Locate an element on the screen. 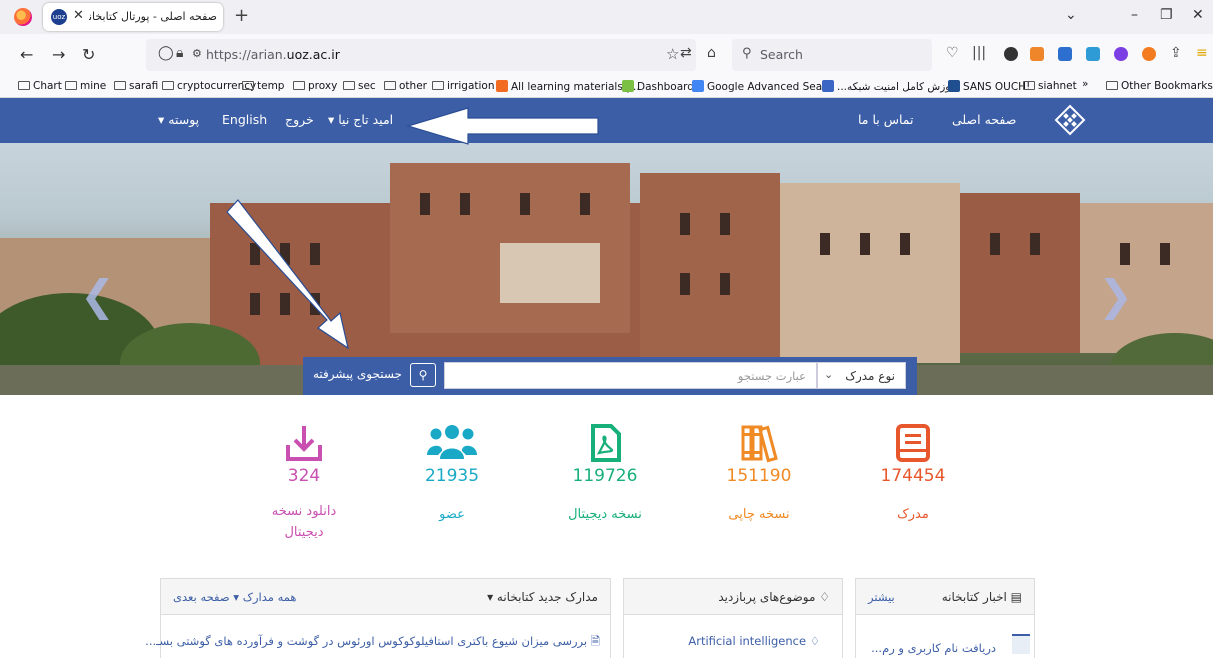 The height and width of the screenshot is (658, 1213). bookmark-item: siahnet is located at coordinates (1050, 86).